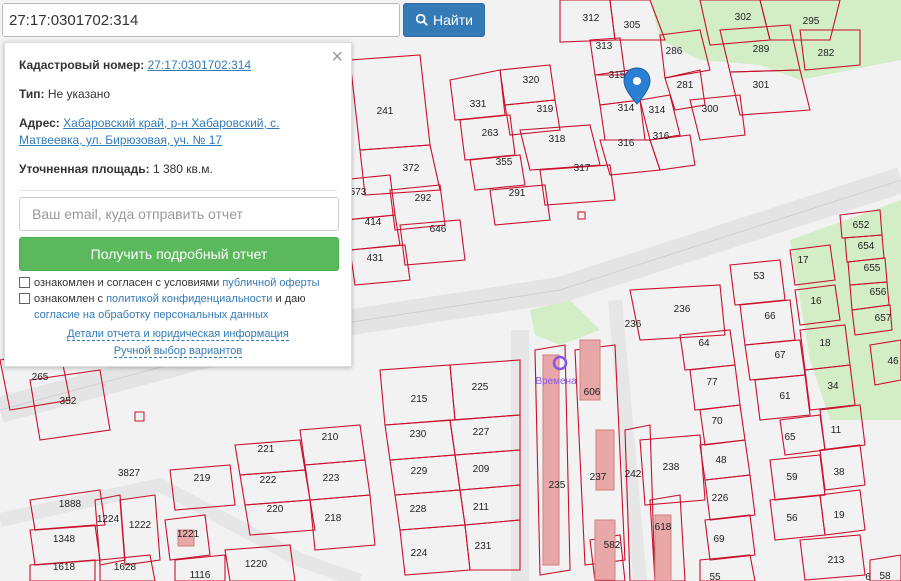  I want to click on parcel-number-label: 53, so click(759, 276).